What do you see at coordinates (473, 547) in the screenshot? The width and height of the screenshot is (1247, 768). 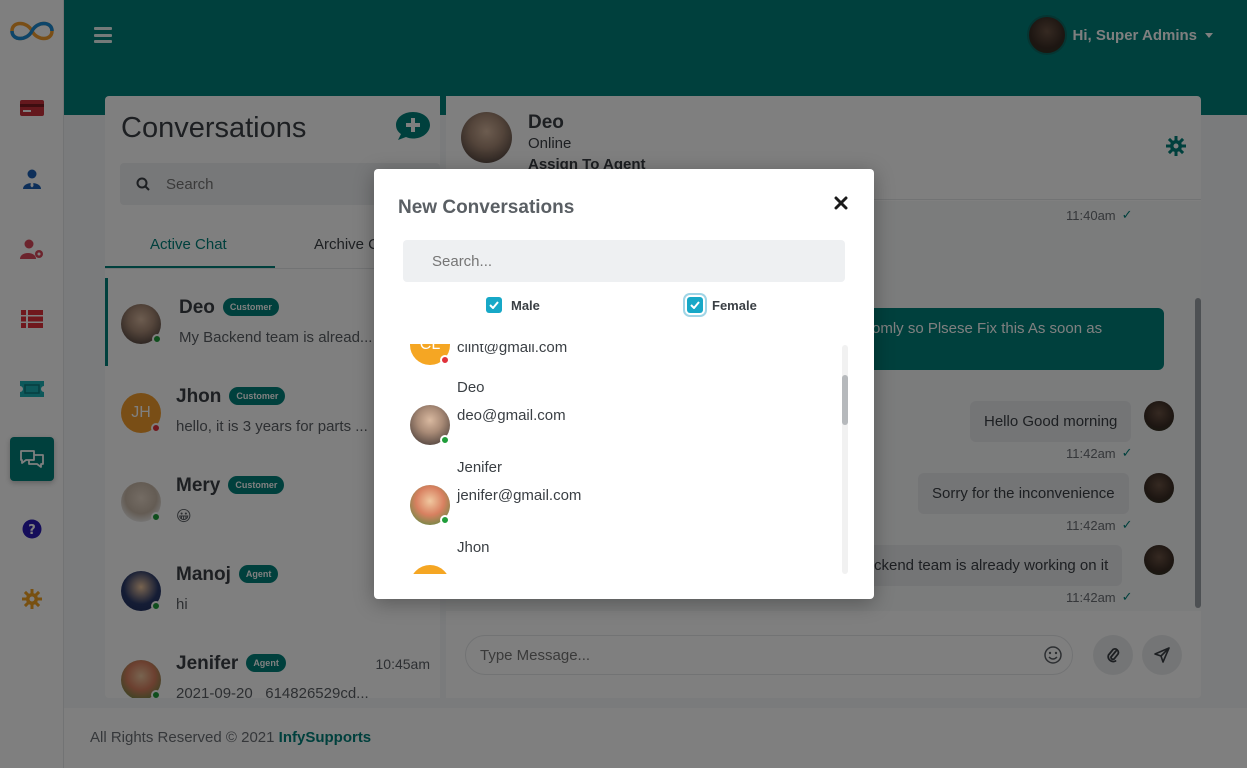 I see `user-name: Jhon` at bounding box center [473, 547].